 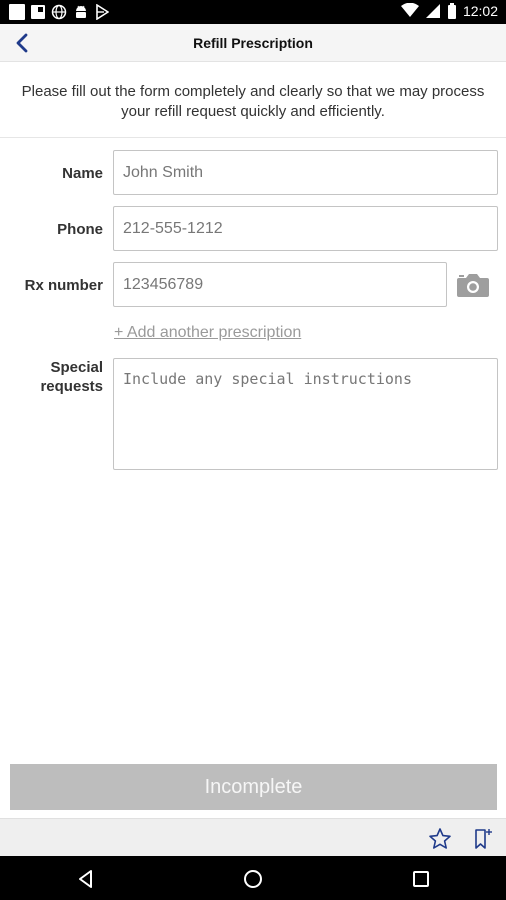 I want to click on recents-square-icon, so click(x=421, y=879).